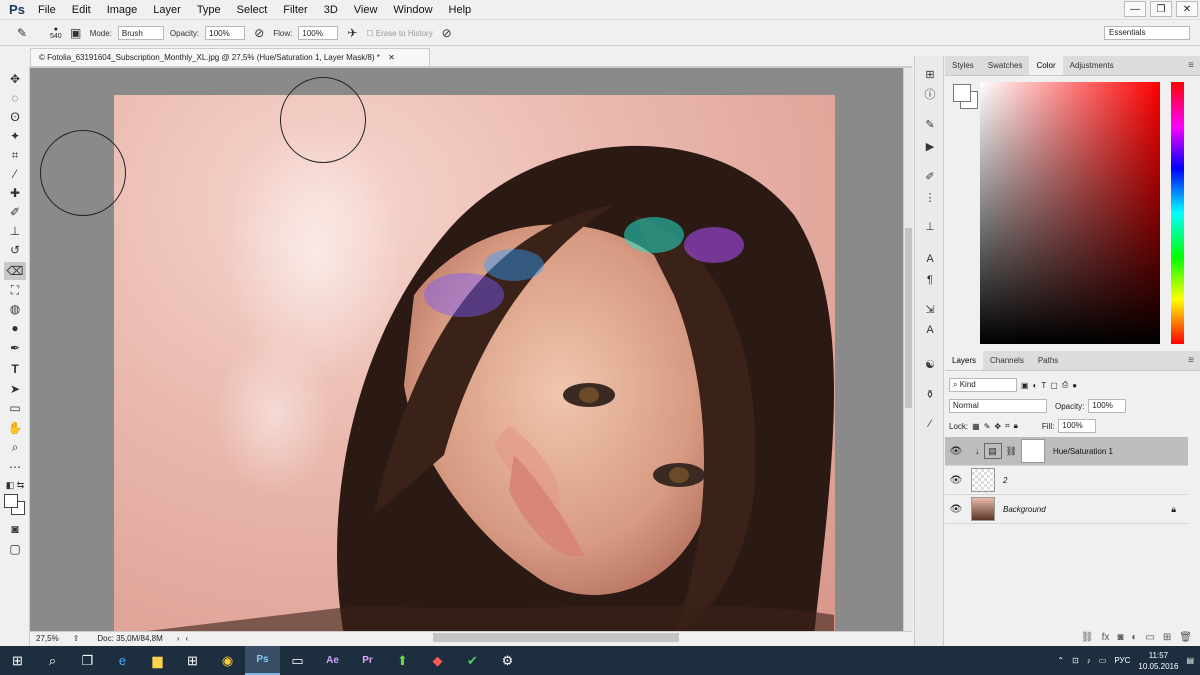 This screenshot has height=675, width=1200. Describe the element at coordinates (11, 501) in the screenshot. I see `foreground-color-swatch` at that location.